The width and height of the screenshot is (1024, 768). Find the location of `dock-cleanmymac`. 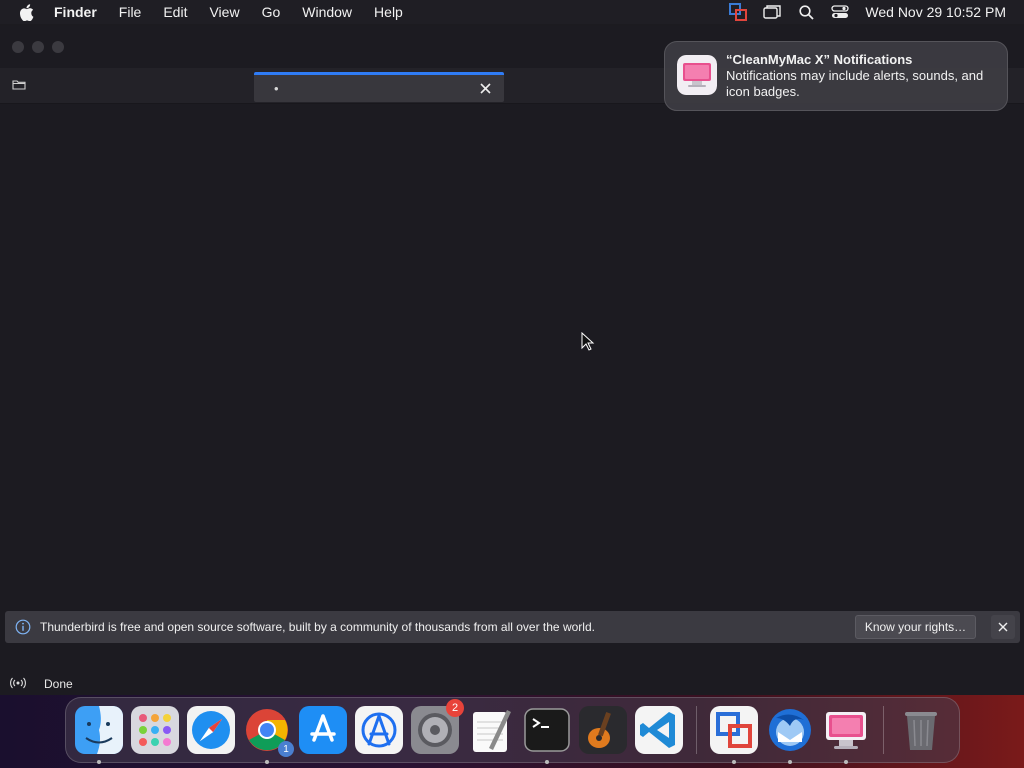

dock-cleanmymac is located at coordinates (846, 734).